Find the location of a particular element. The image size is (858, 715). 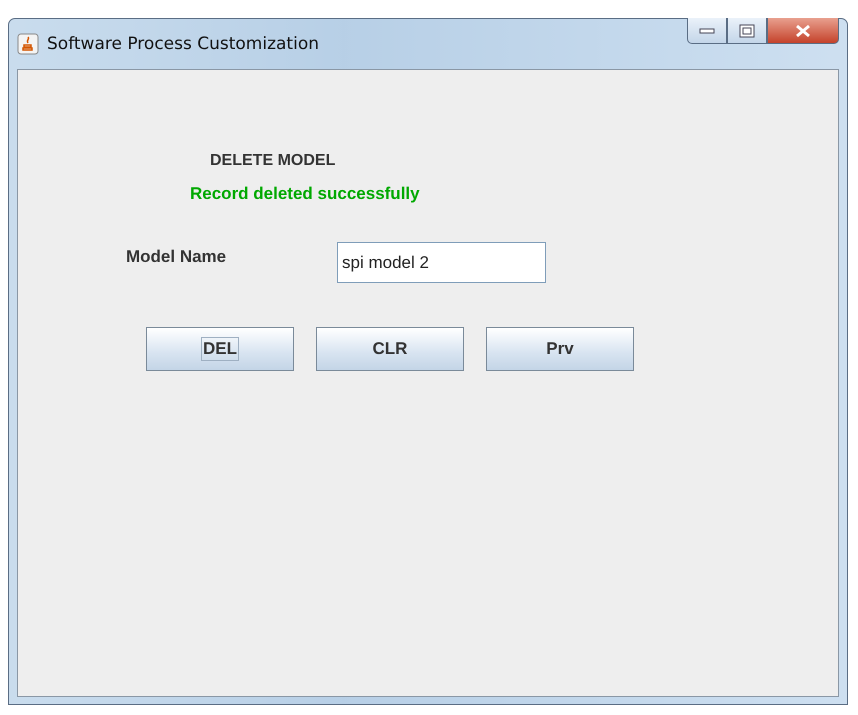

java-cup-icon is located at coordinates (28, 44).